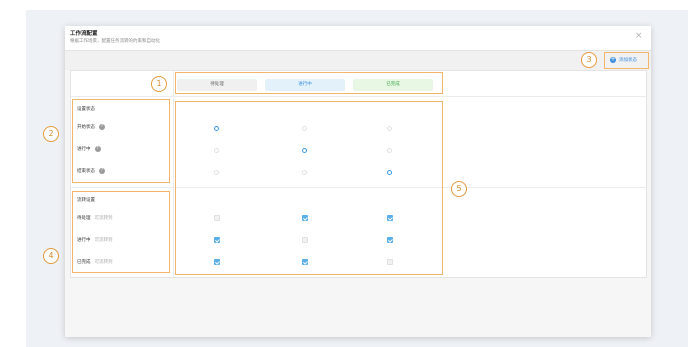 Image resolution: width=688 pixels, height=347 pixels. I want to click on annotation-box-transition-settings, so click(121, 232).